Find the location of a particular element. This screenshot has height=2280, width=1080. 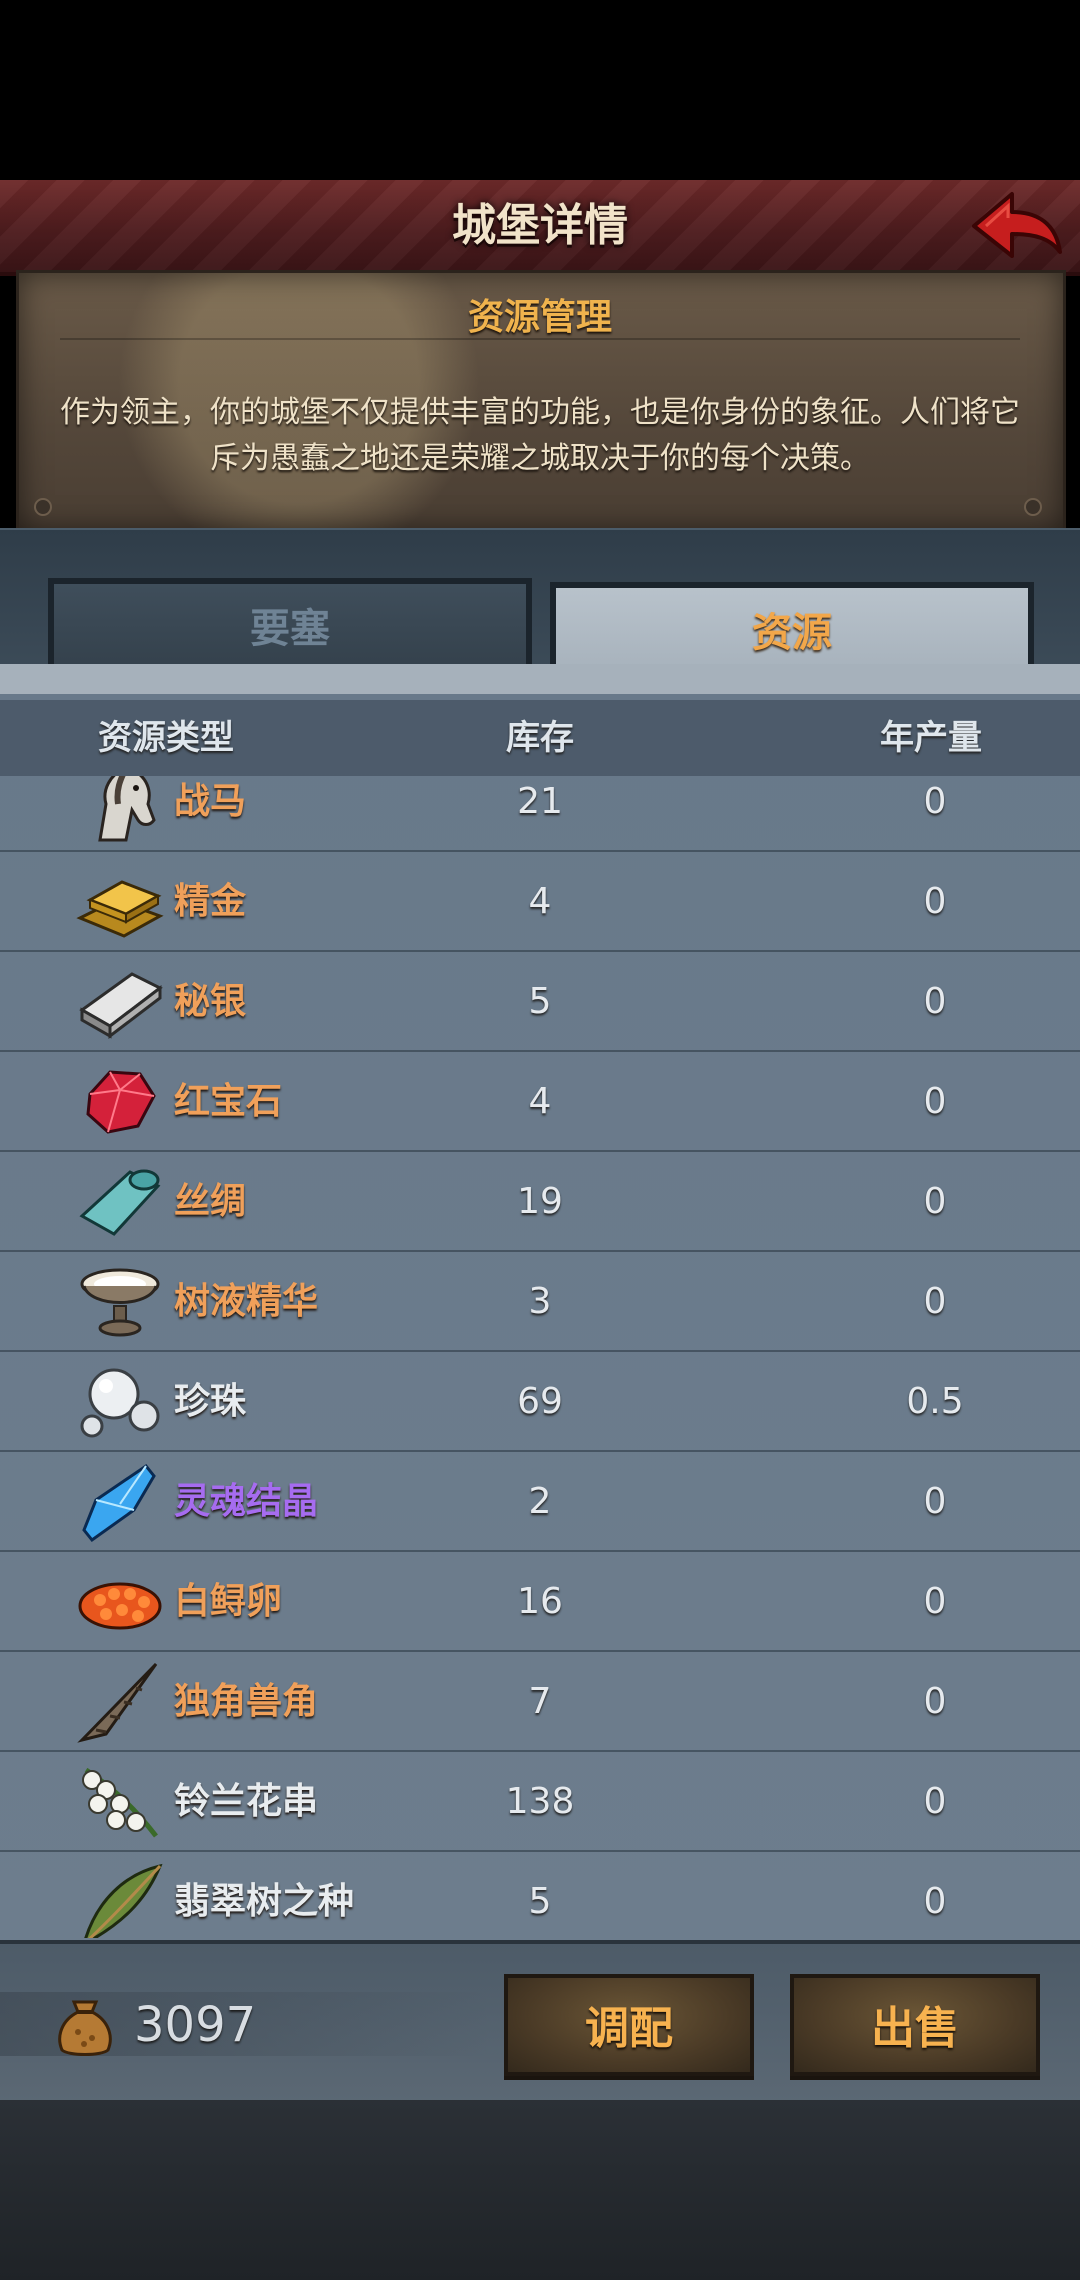

resource-stock: 7 is located at coordinates (540, 1701).